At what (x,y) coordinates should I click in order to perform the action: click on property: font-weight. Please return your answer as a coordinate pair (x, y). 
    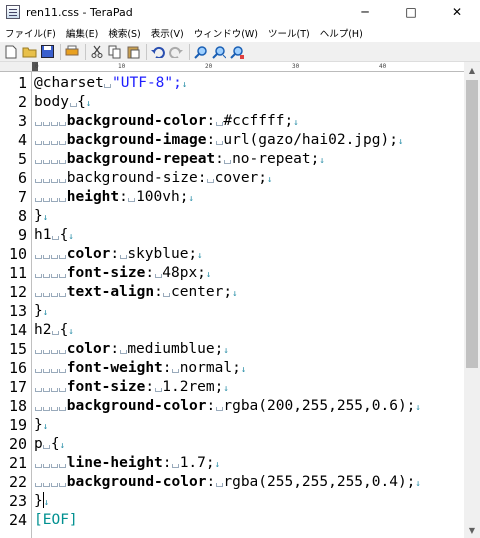
    Looking at the image, I should click on (114, 368).